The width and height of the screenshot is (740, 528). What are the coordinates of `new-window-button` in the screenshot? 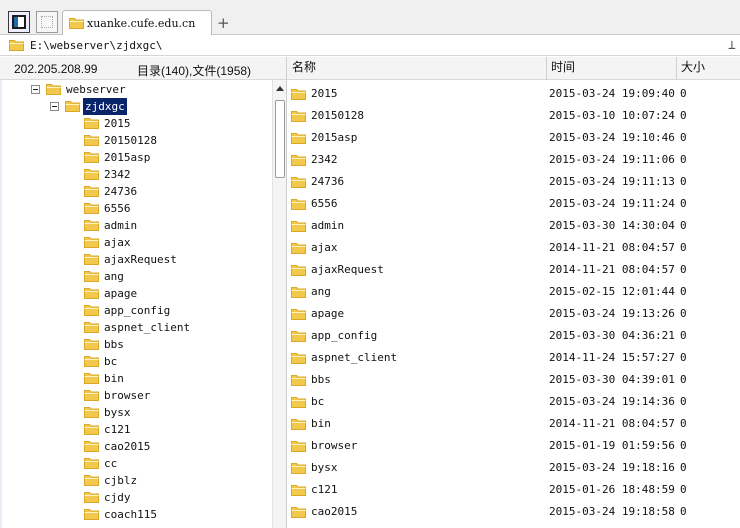 It's located at (47, 22).